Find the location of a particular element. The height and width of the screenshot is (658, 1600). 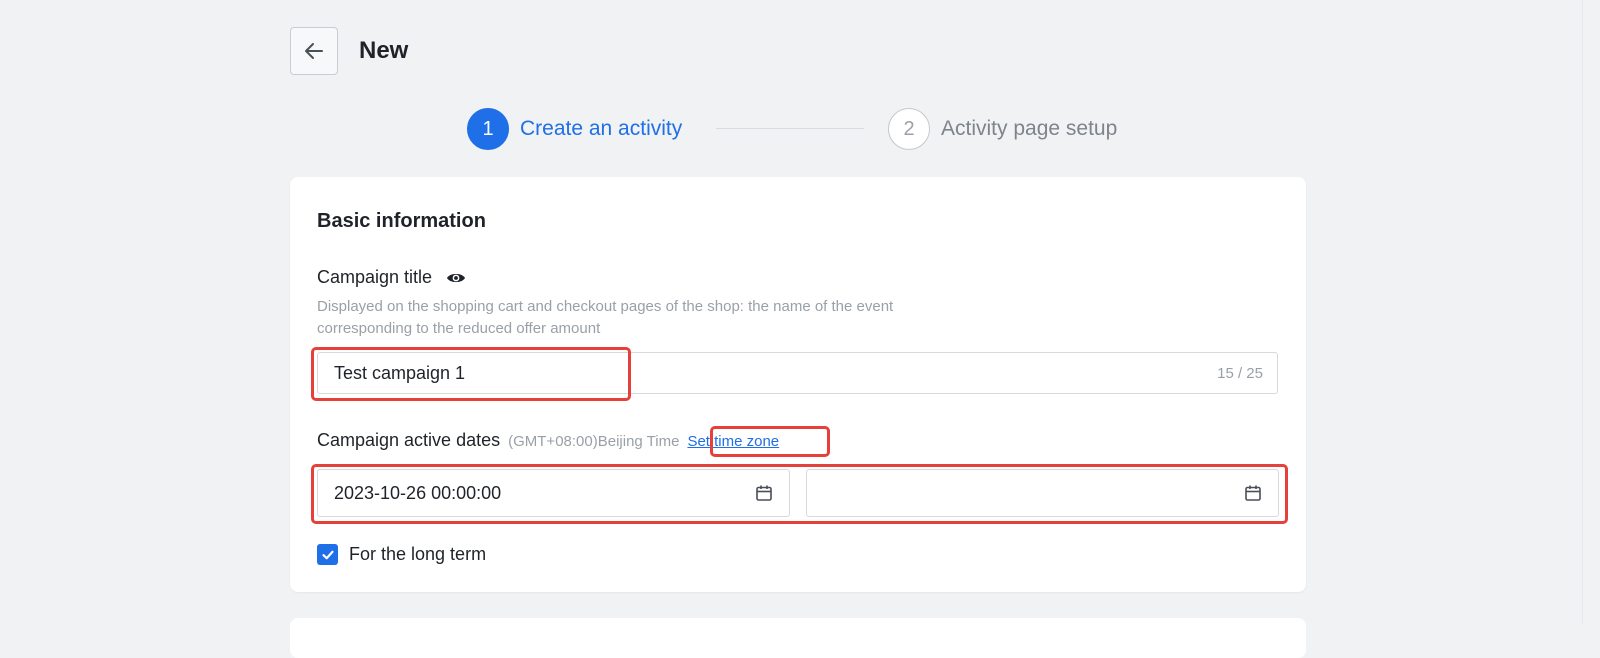

long-term-option: For the long term is located at coordinates (401, 554).